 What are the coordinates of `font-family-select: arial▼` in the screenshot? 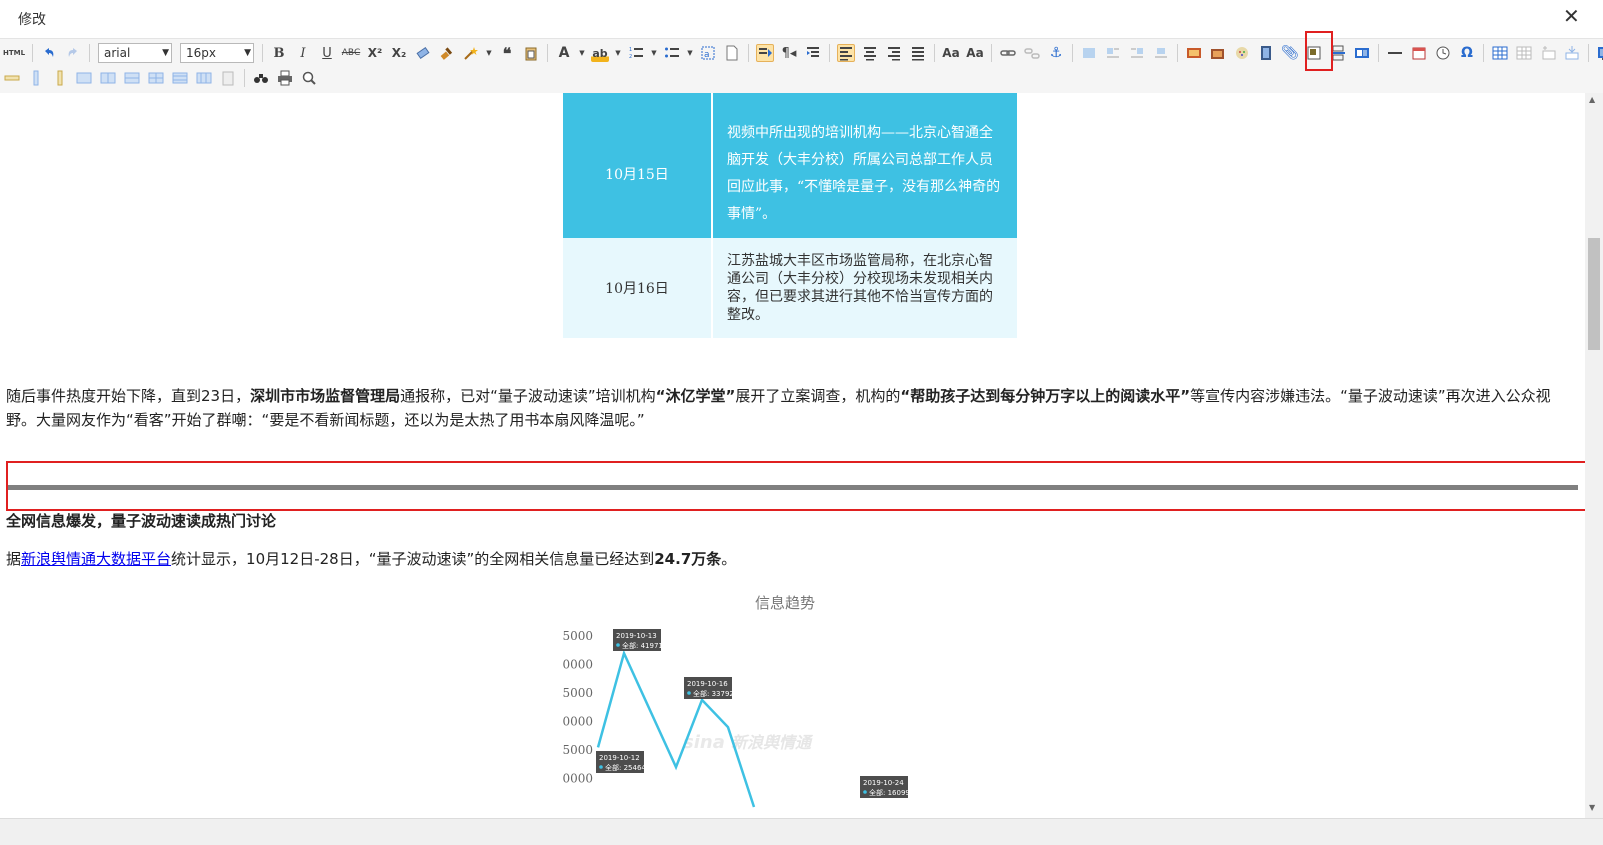 It's located at (135, 53).